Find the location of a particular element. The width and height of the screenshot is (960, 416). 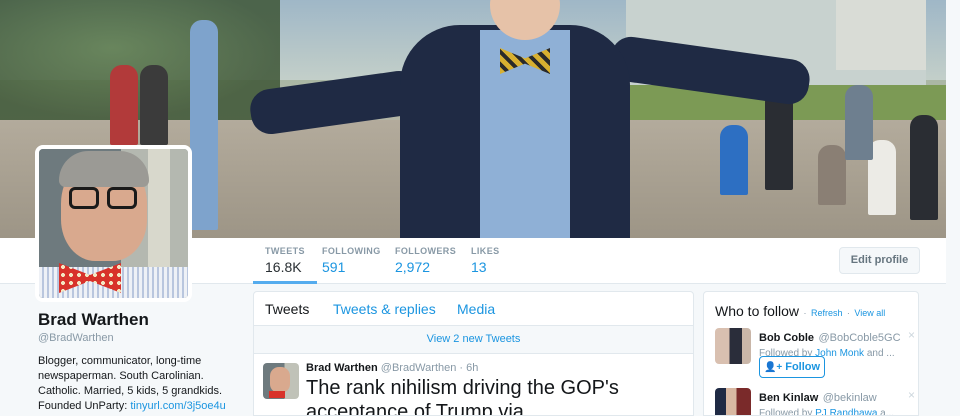

edit-profile-button: Edit profile is located at coordinates (879, 260).